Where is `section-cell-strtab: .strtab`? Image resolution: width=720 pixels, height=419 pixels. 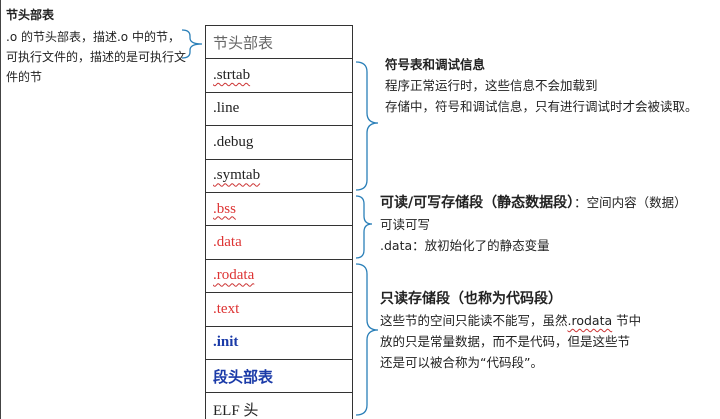 section-cell-strtab: .strtab is located at coordinates (279, 76).